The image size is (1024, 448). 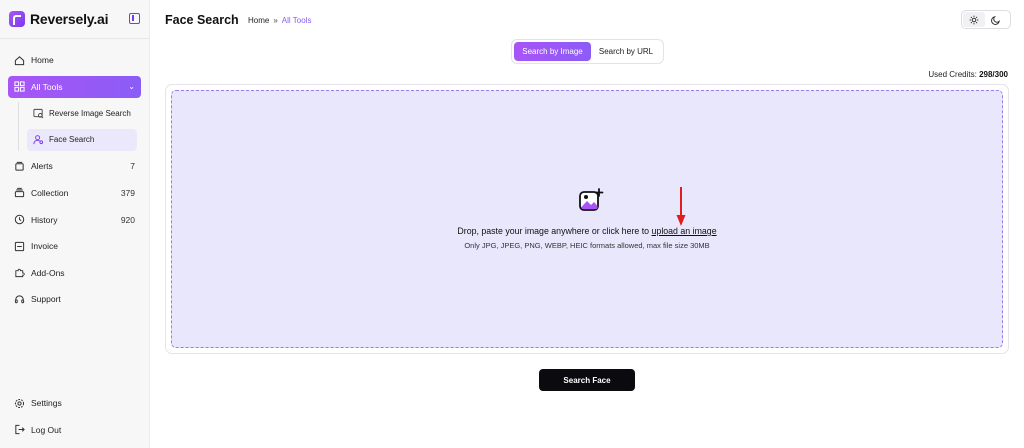 I want to click on grid-icon, so click(x=19, y=86).